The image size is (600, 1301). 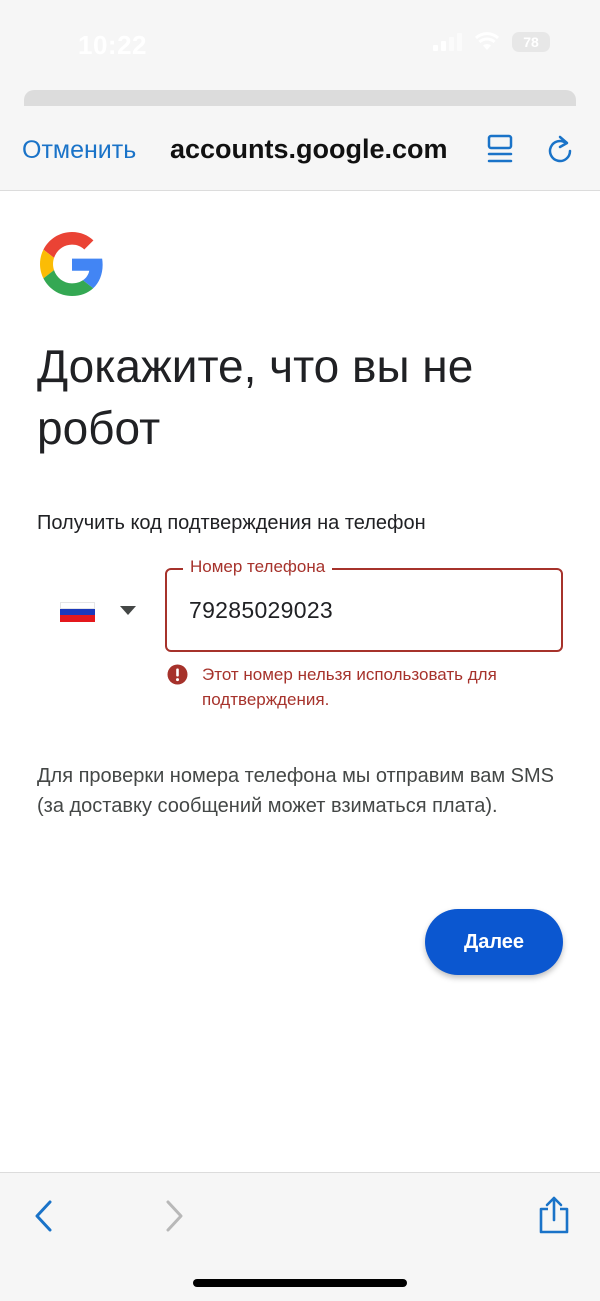 I want to click on wifi-icon, so click(x=487, y=41).